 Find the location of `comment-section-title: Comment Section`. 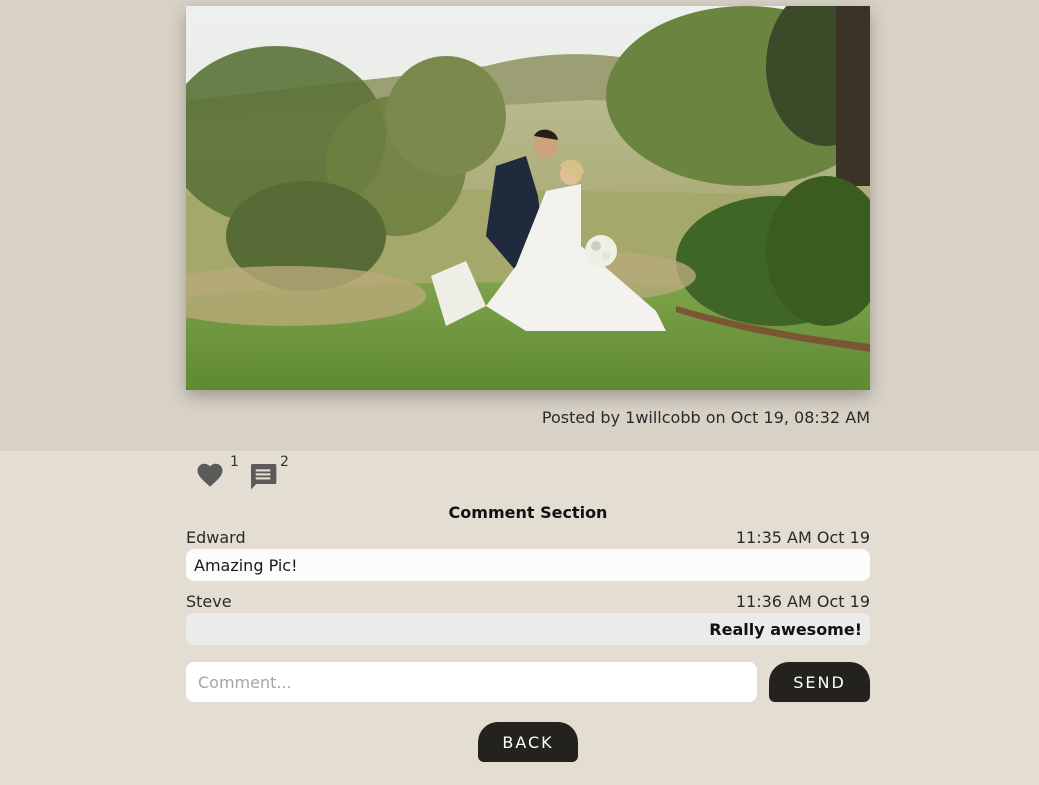

comment-section-title: Comment Section is located at coordinates (528, 512).